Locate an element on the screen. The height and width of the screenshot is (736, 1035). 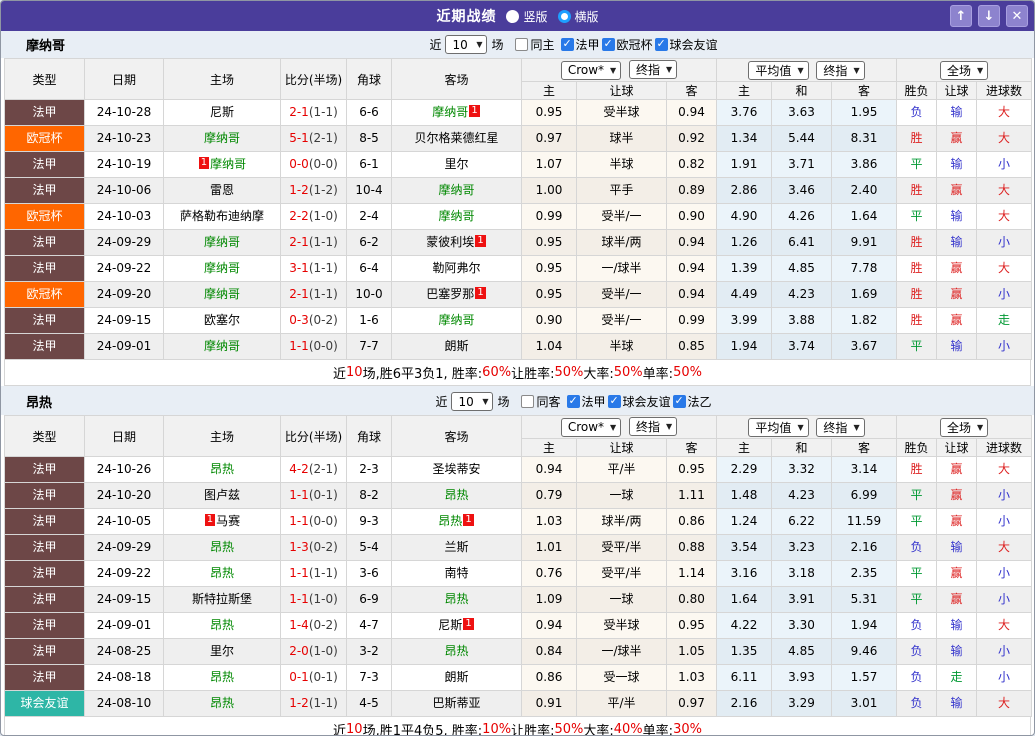
odds-group-header: Crow* ▼ 终指 ▼ is located at coordinates (619, 70).